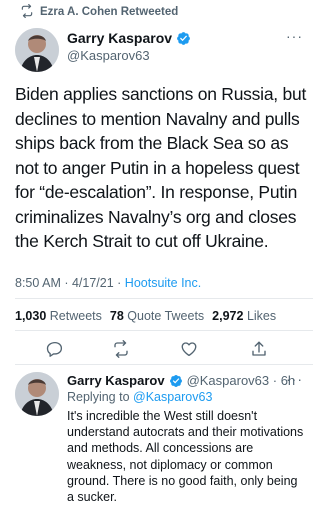 The width and height of the screenshot is (320, 505). What do you see at coordinates (241, 380) in the screenshot?
I see `reply-handle-time: @Kasparov63 · 6h` at bounding box center [241, 380].